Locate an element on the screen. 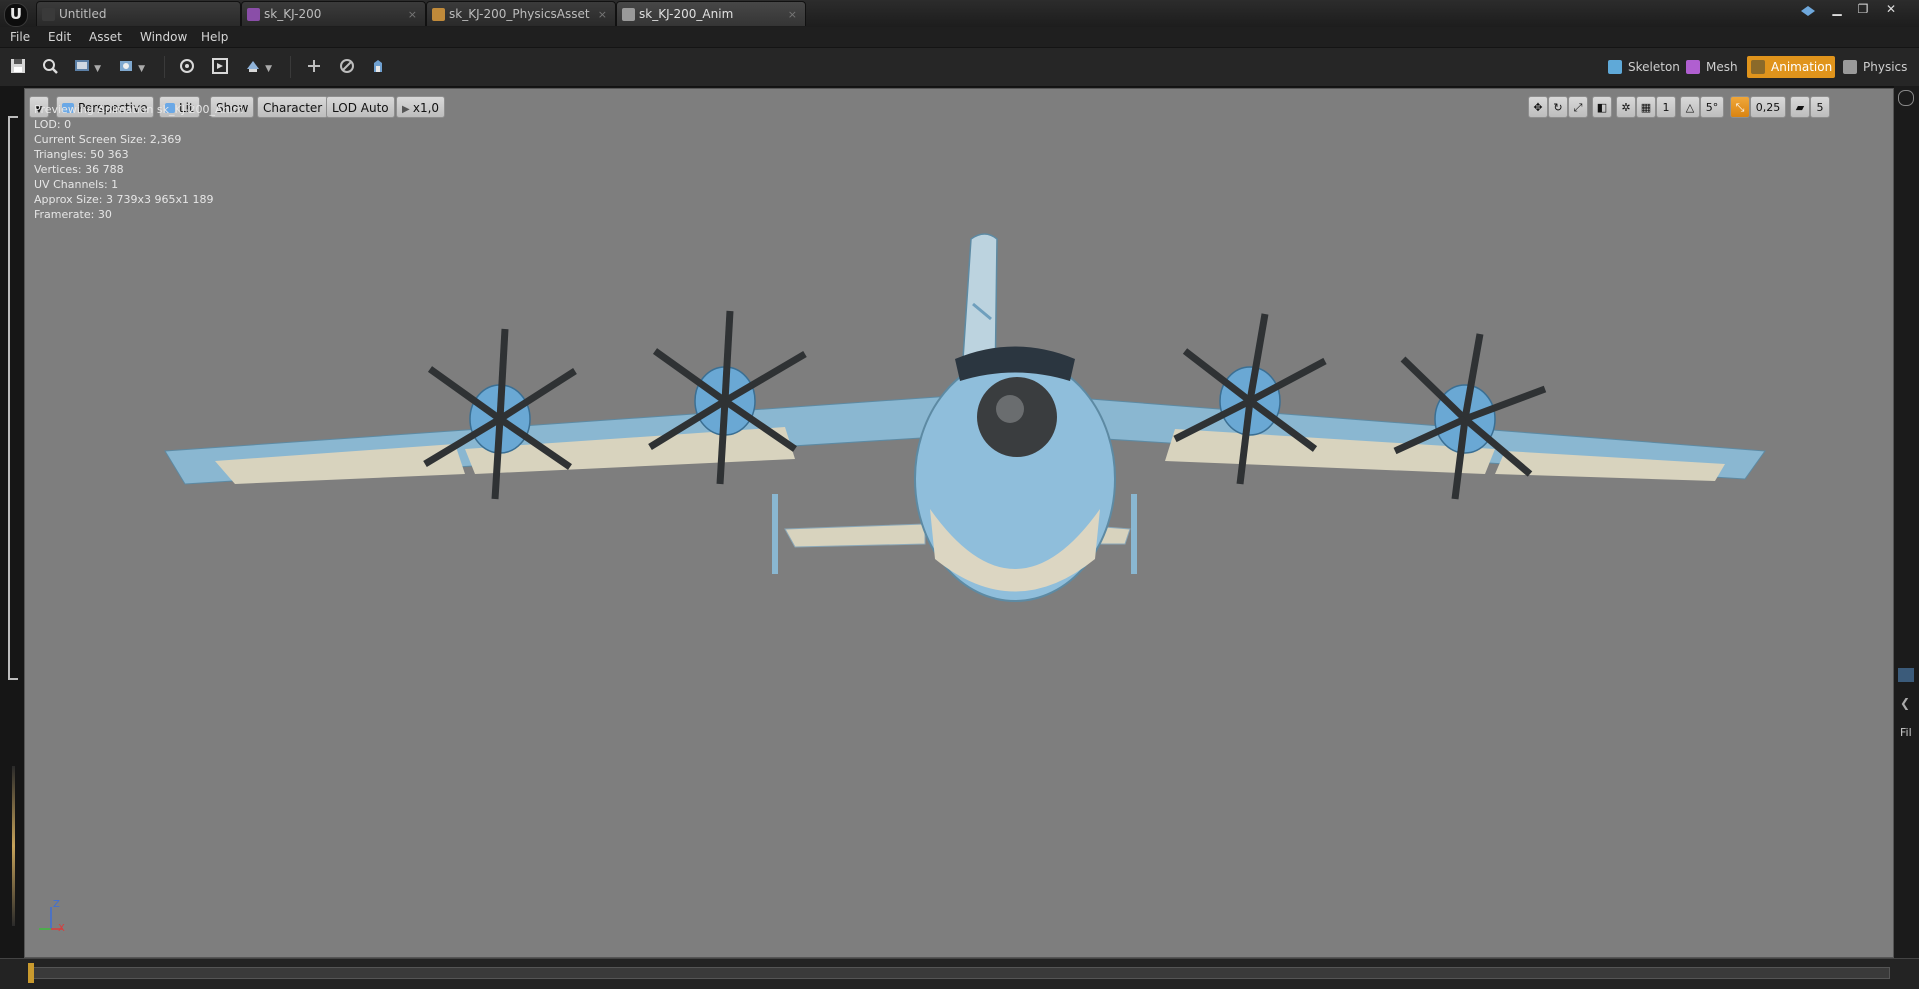 This screenshot has height=989, width=1919. settings-icon is located at coordinates (378, 67).